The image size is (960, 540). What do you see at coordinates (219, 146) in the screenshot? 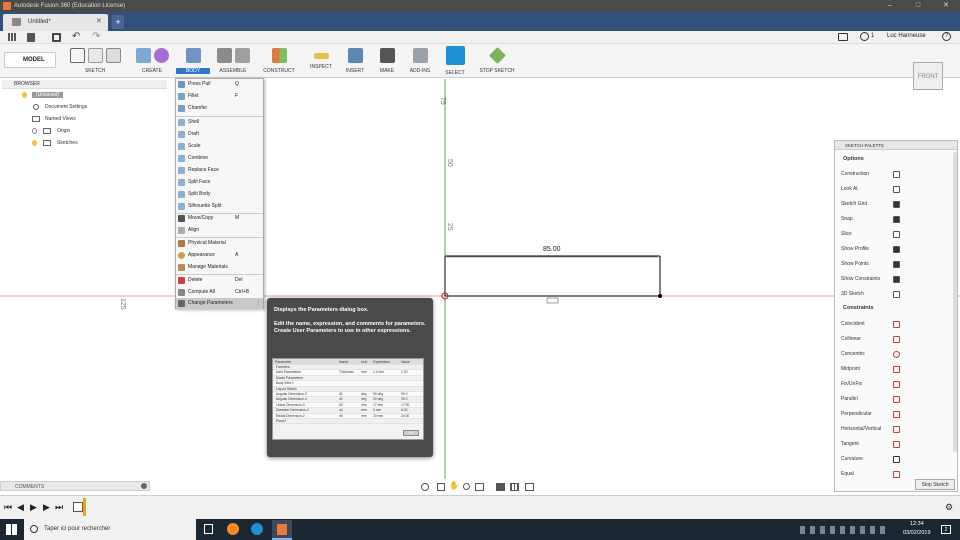
I see `menu-item-scale: Scale` at bounding box center [219, 146].